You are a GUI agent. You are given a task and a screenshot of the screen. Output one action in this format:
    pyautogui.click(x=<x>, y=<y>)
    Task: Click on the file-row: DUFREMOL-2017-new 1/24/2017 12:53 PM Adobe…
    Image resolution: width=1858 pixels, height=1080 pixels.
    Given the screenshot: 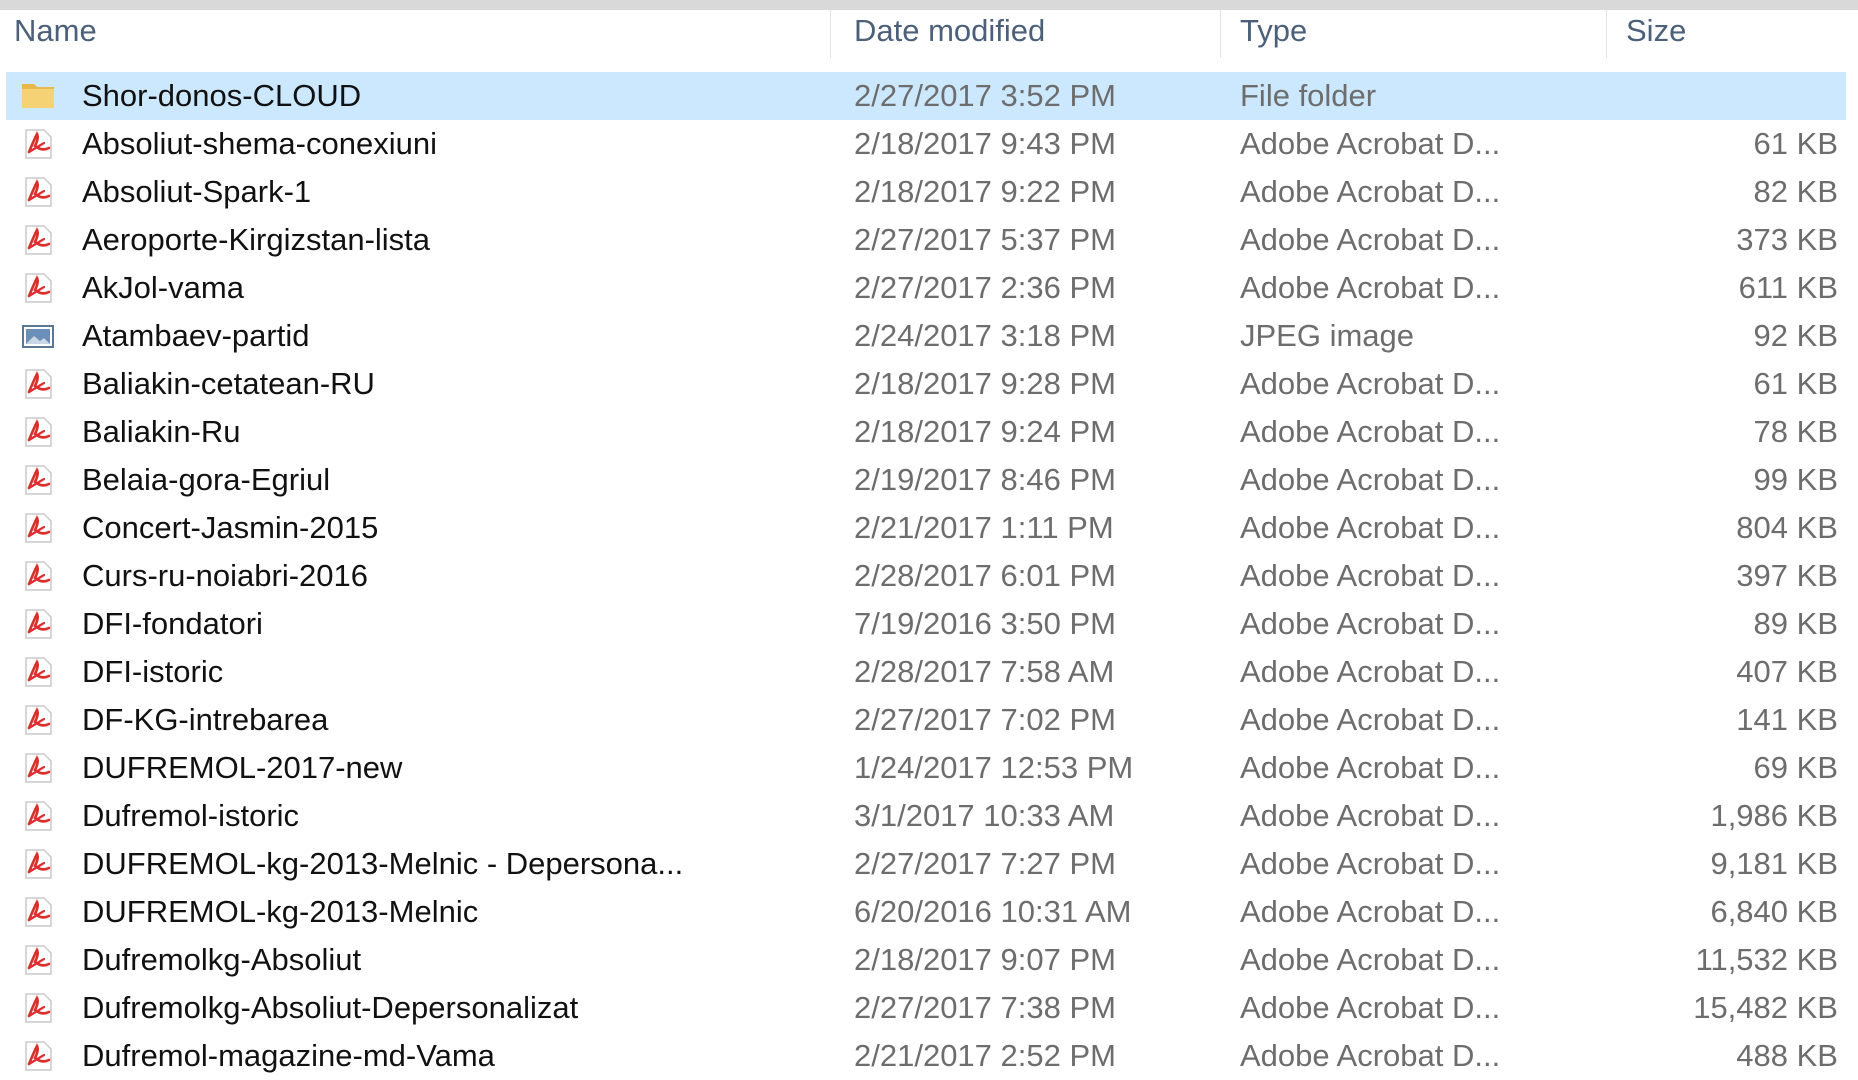 What is the action you would take?
    pyautogui.click(x=929, y=768)
    